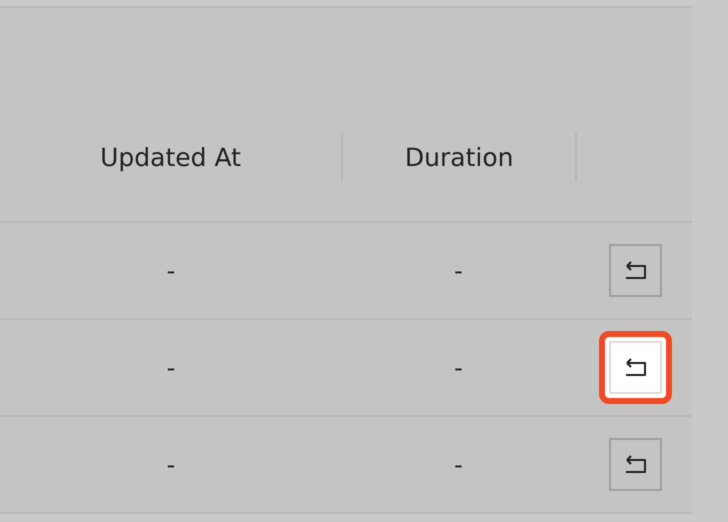  Describe the element at coordinates (170, 157) in the screenshot. I see `column-header: Updated At` at that location.